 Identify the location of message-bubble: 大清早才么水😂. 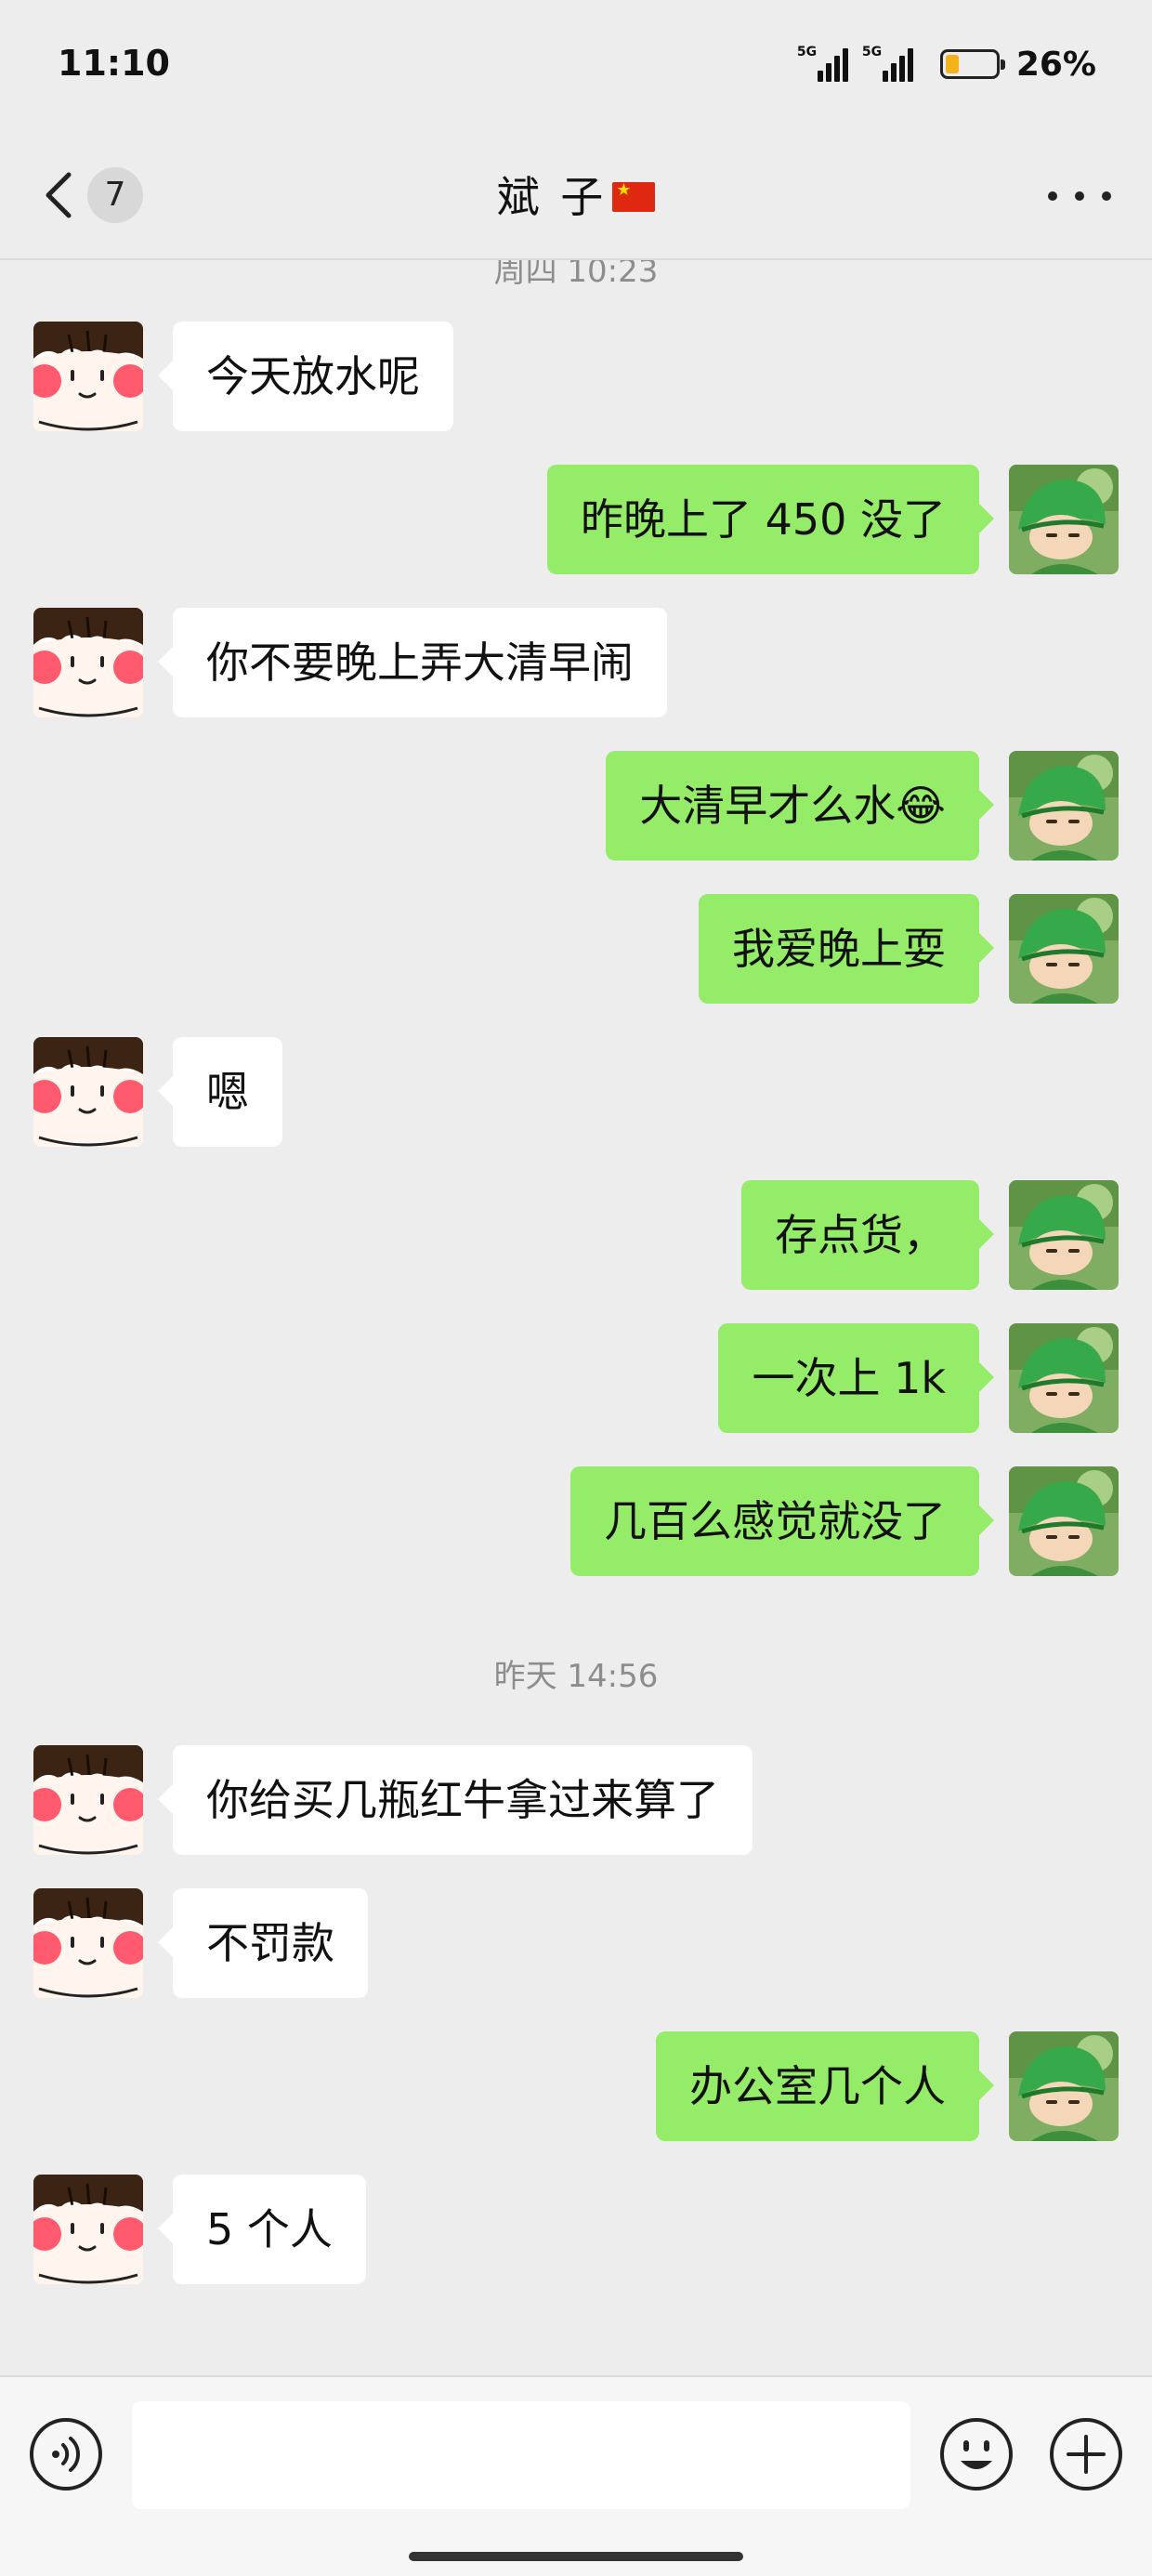
(800, 806).